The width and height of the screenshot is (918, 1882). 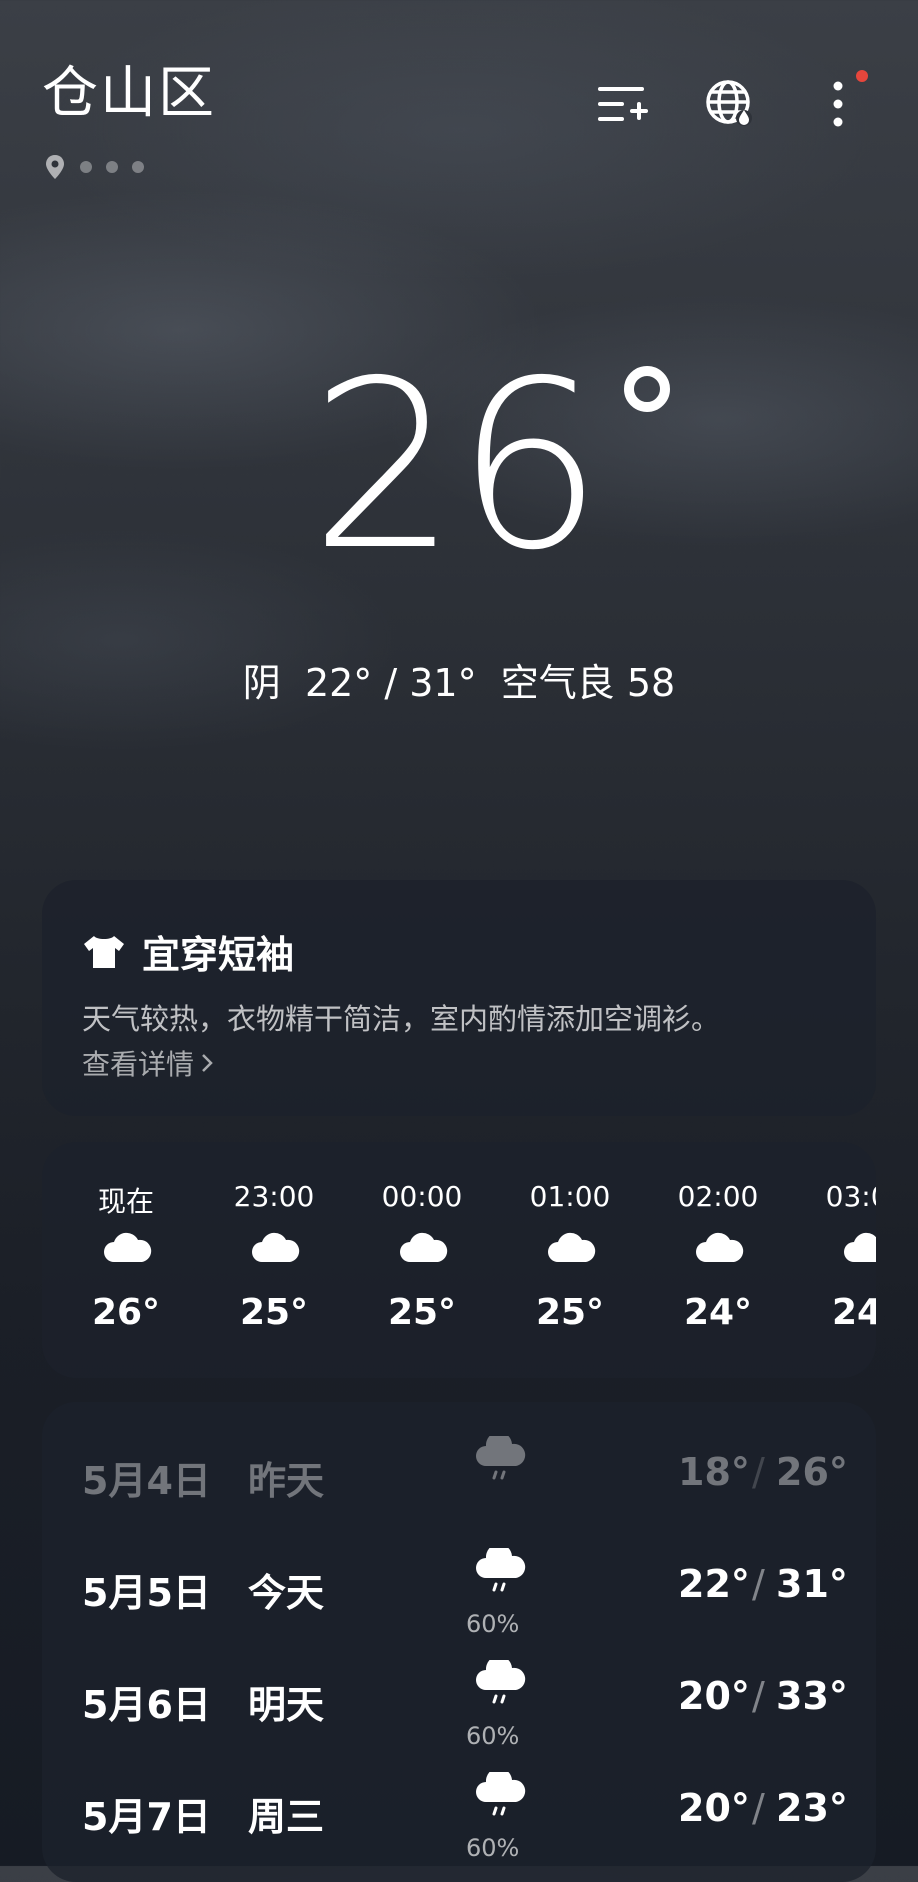 I want to click on daily-low: 18°, so click(x=714, y=1472).